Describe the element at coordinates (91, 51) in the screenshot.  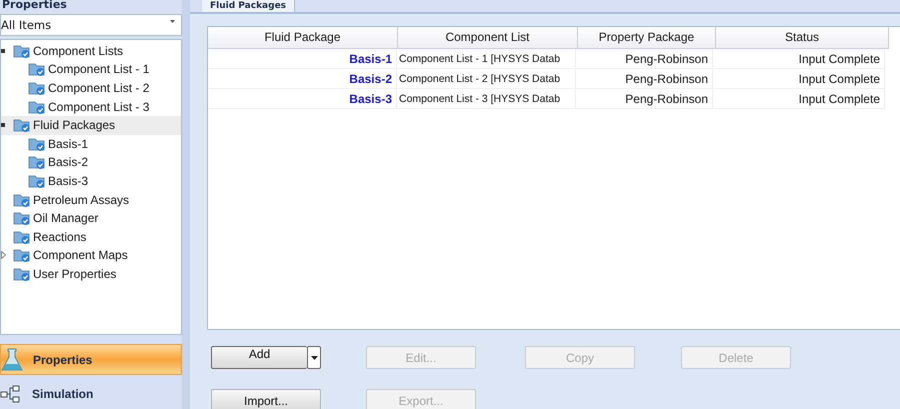
I see `tree-item: Component Lists` at that location.